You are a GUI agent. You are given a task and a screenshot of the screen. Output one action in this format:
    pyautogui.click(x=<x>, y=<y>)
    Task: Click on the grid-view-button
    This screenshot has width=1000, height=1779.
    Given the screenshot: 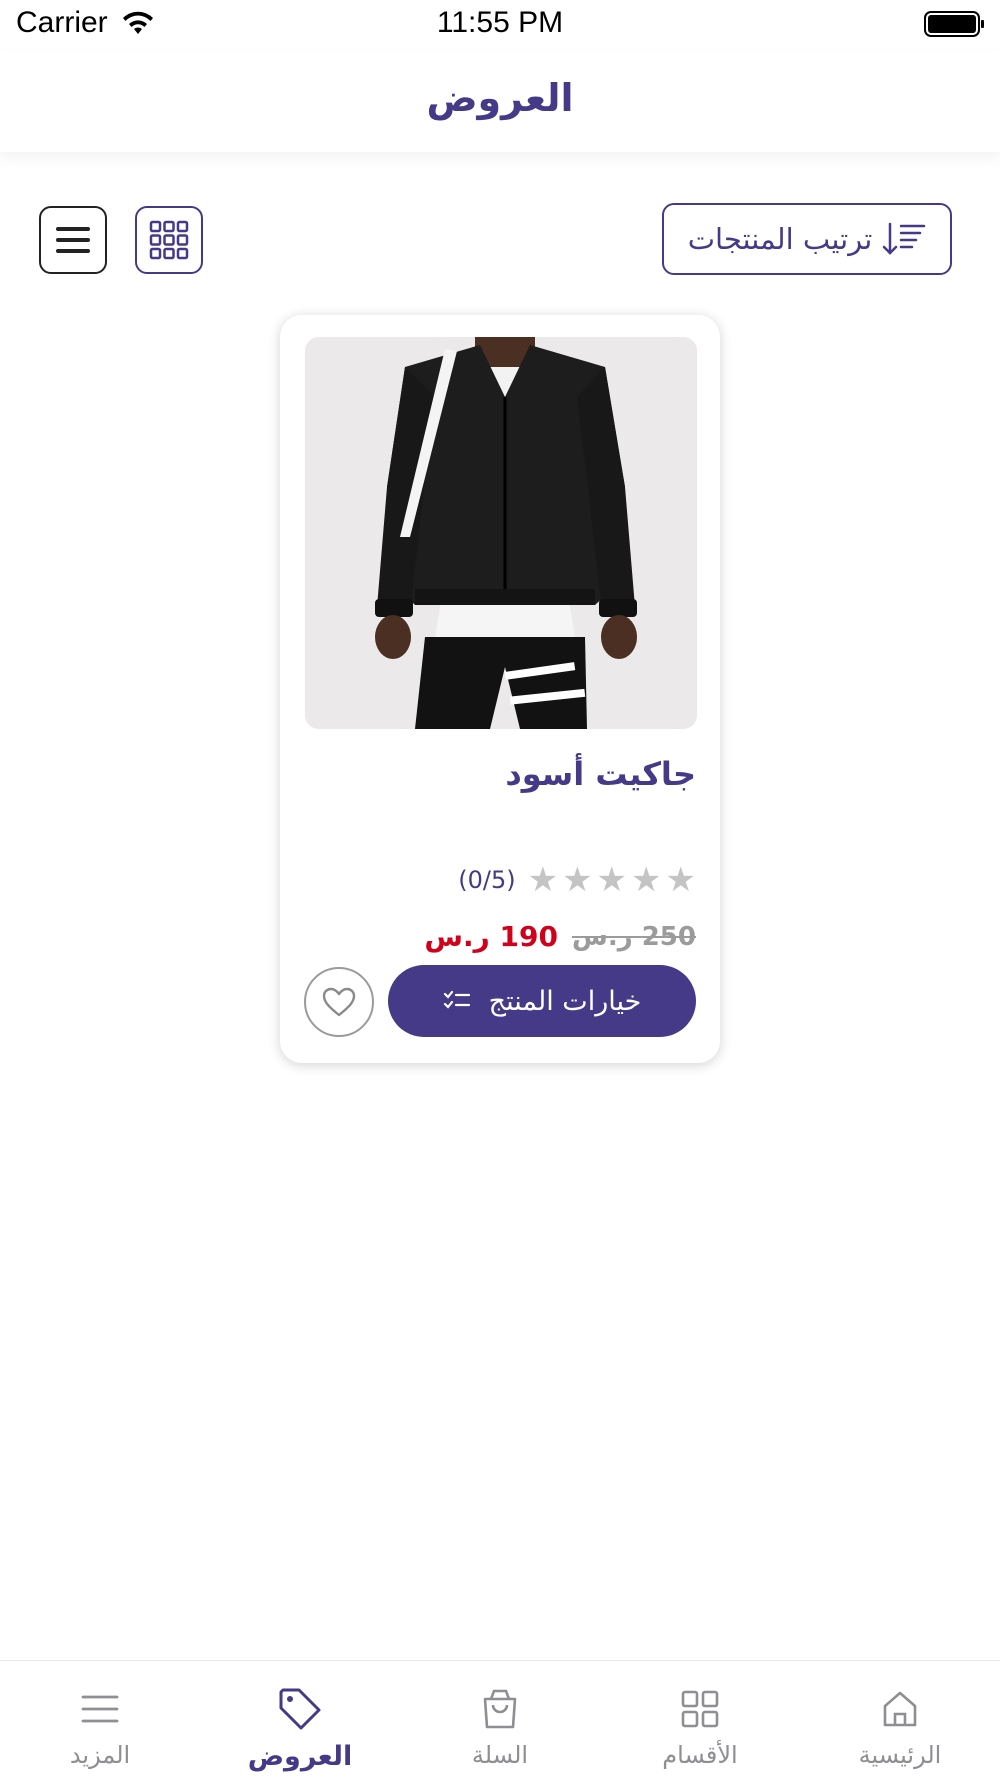 What is the action you would take?
    pyautogui.click(x=169, y=240)
    